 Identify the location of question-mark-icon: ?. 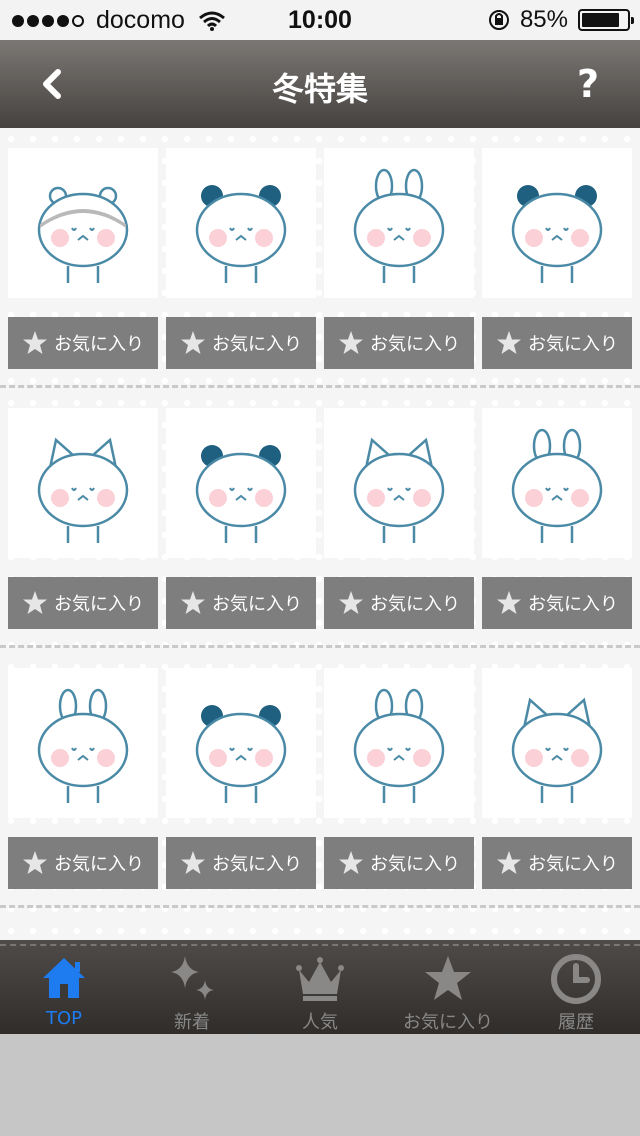
(588, 84).